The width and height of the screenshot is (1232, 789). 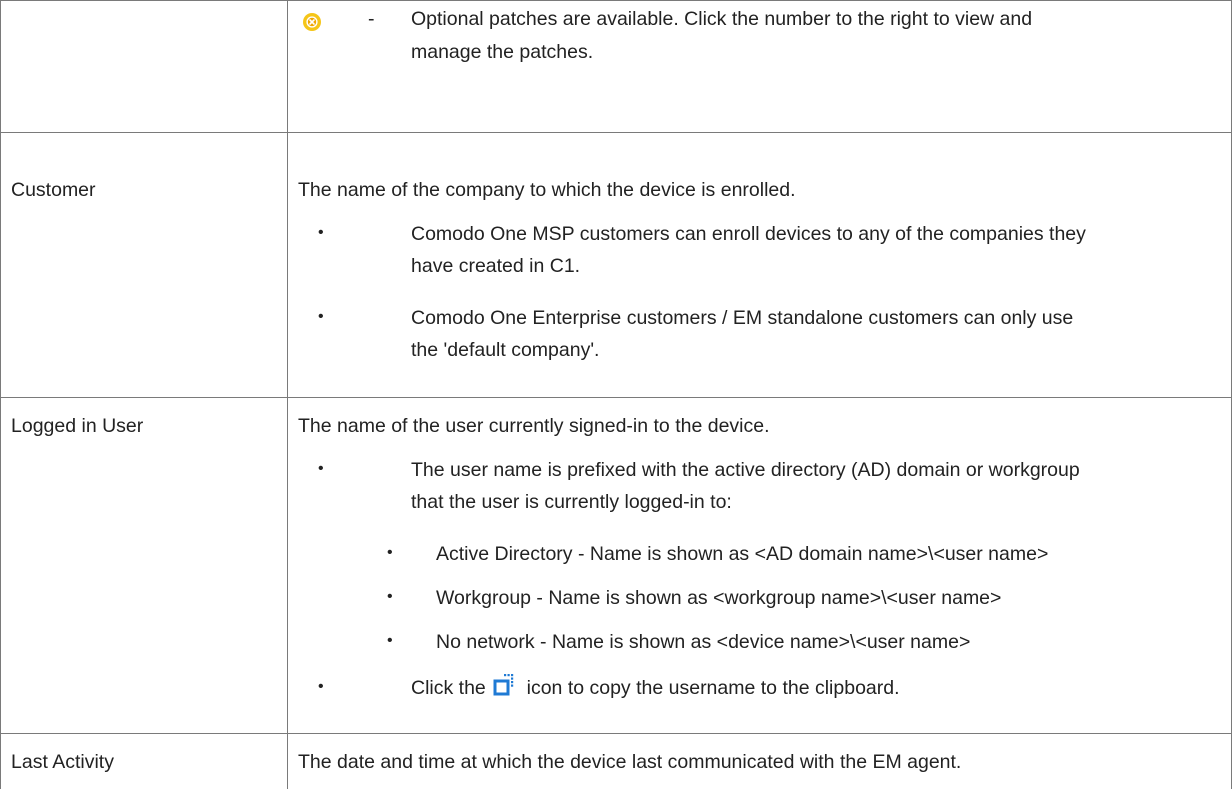 I want to click on legend-dash: -, so click(x=371, y=19).